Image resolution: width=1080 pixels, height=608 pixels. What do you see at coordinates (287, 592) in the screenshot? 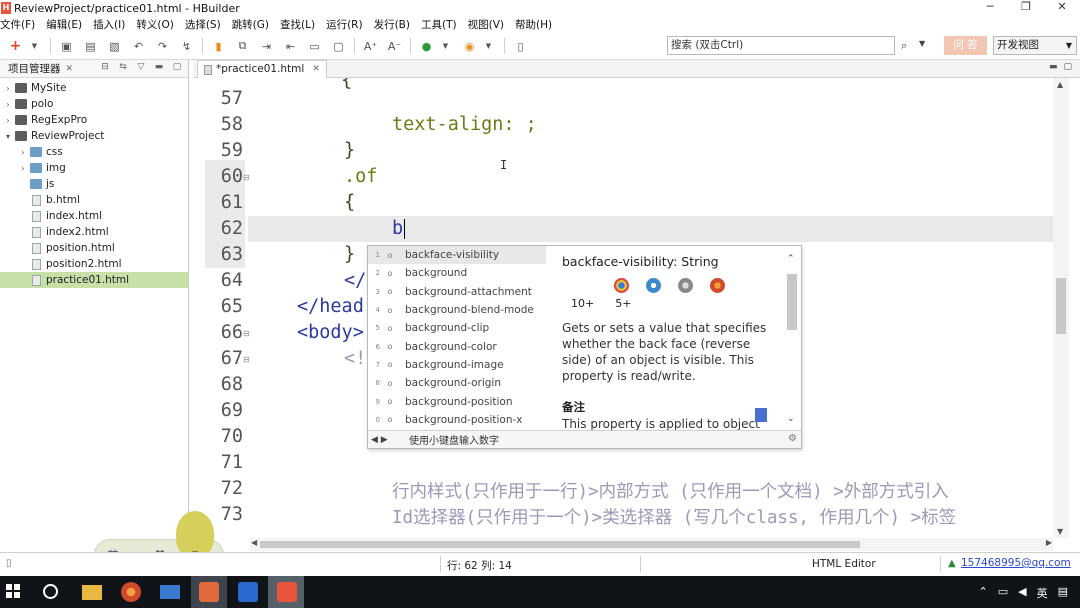
I see `hbuilder-active-icon` at bounding box center [287, 592].